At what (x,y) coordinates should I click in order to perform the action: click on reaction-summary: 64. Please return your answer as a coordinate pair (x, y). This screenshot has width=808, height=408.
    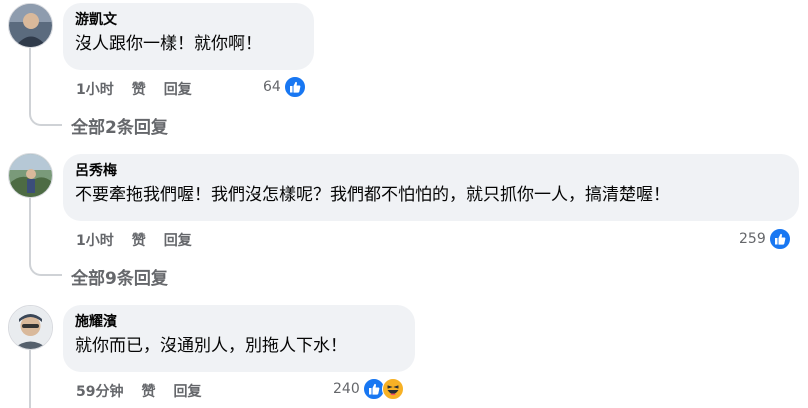
    Looking at the image, I should click on (284, 87).